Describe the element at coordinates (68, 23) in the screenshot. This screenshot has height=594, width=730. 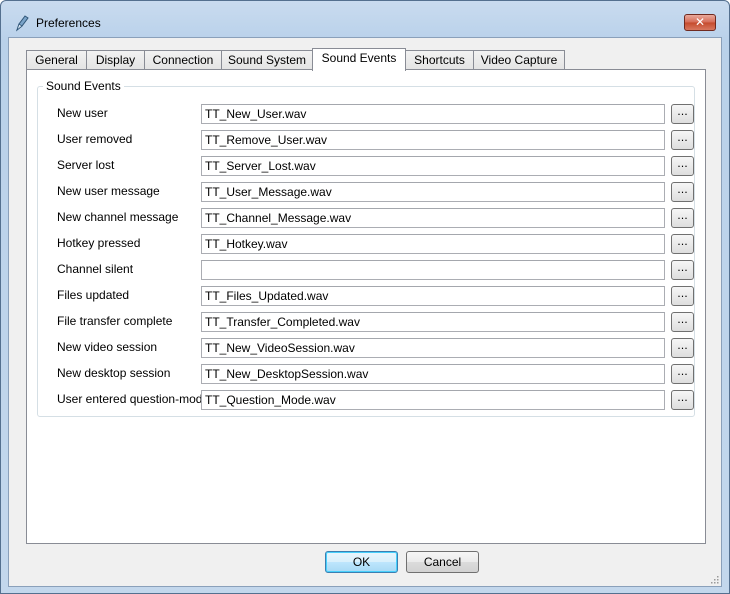
I see `window-title: Preferences` at that location.